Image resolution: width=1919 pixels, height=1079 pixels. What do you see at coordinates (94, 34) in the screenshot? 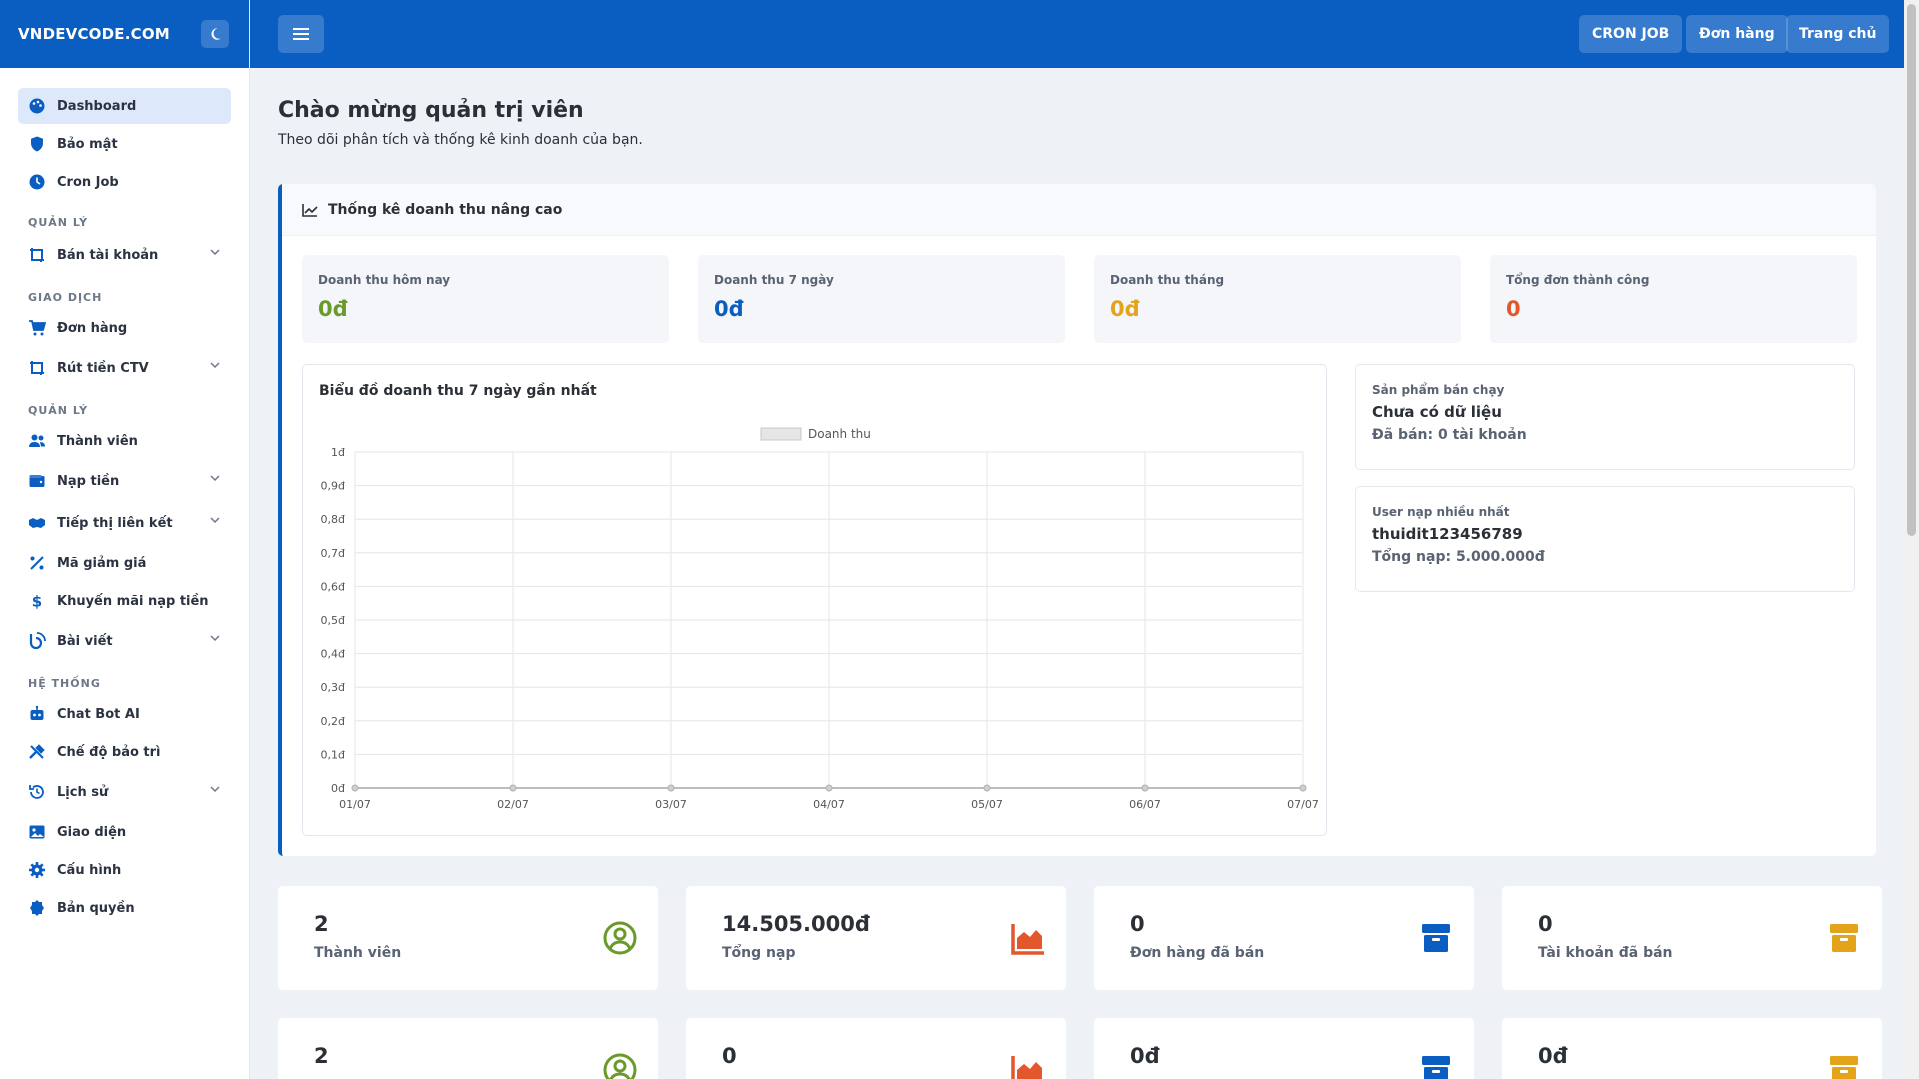
I see `brand-logo: VNDEVCODE.COM` at bounding box center [94, 34].